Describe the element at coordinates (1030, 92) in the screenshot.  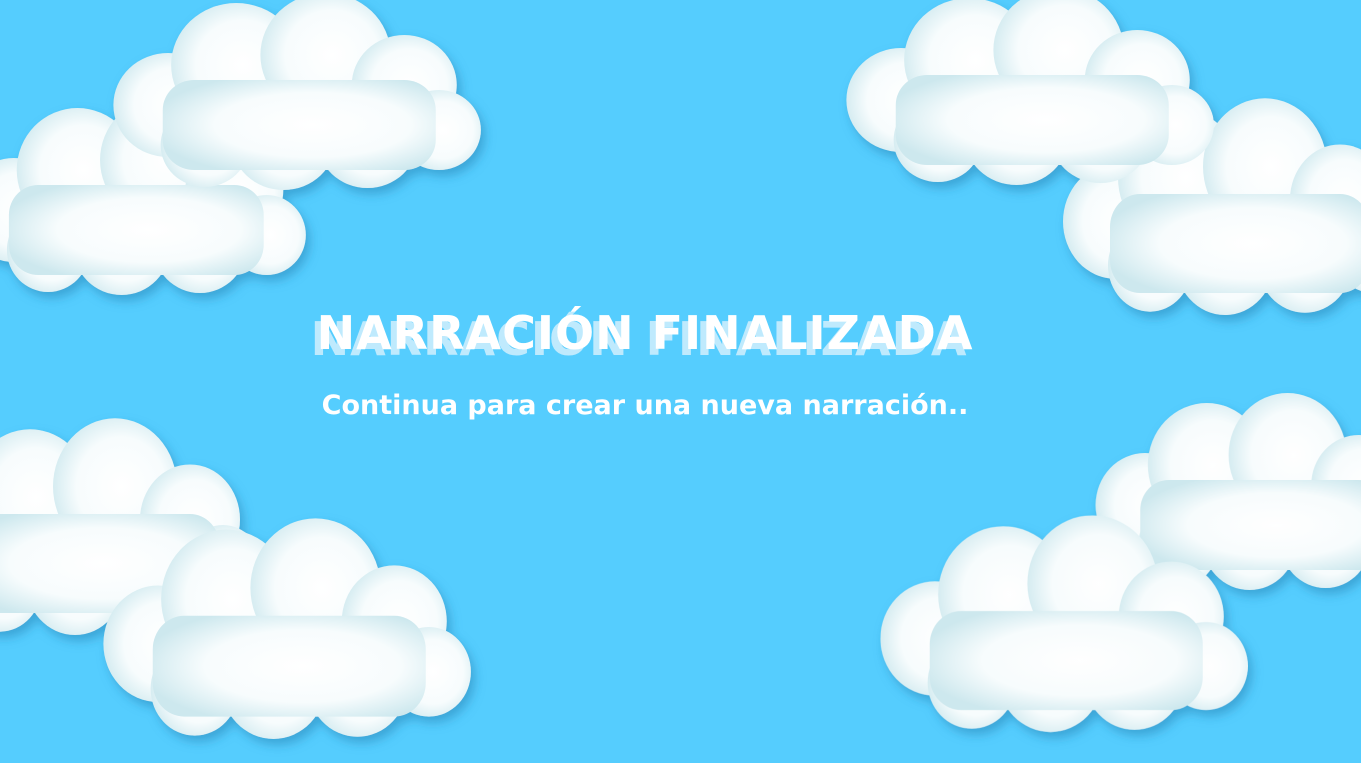
I see `cloud-top-right-front` at that location.